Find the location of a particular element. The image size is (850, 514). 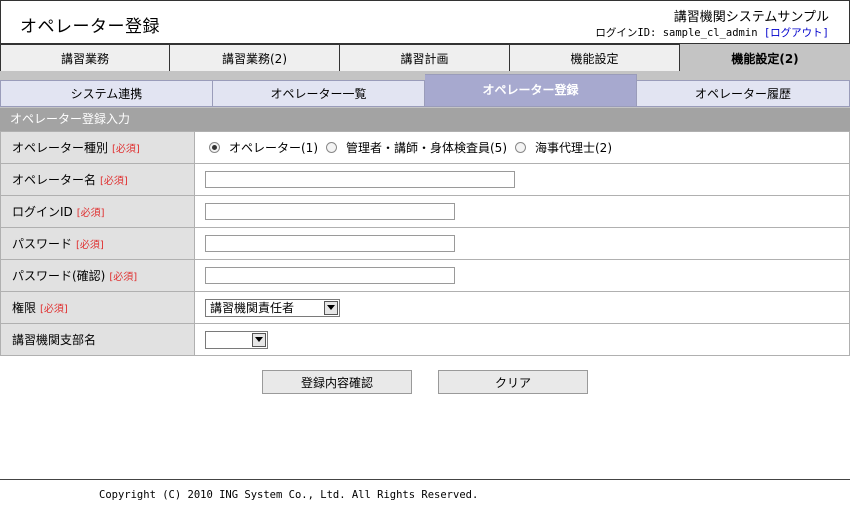

login-id-label: ログインID [必須] is located at coordinates (97, 211).